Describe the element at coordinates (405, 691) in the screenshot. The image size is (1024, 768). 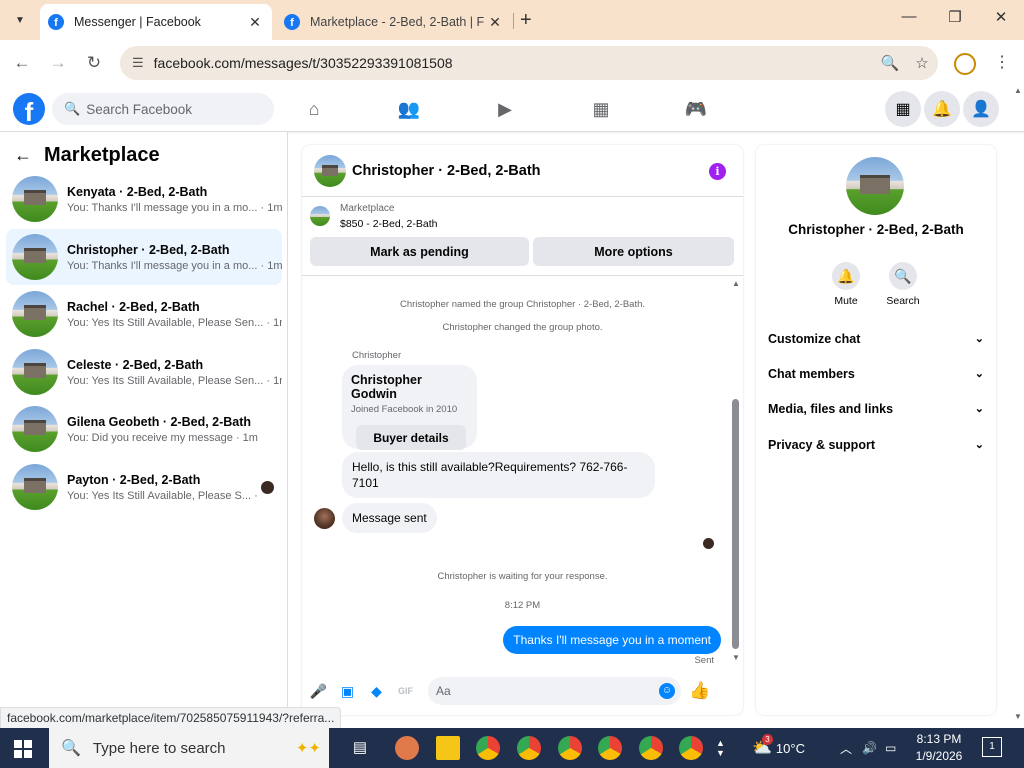
I see `gif-icon: GIF` at that location.